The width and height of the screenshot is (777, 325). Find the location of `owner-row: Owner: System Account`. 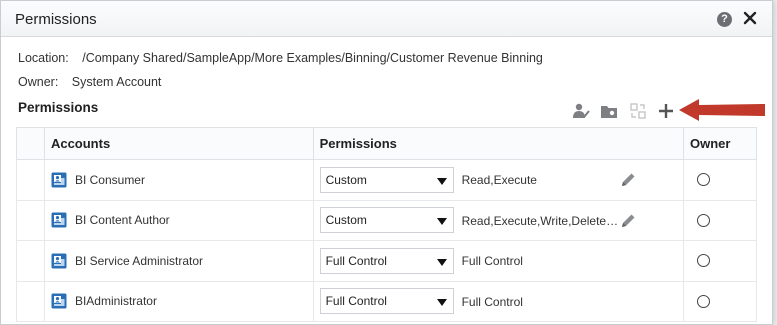

owner-row: Owner: System Account is located at coordinates (89, 82).